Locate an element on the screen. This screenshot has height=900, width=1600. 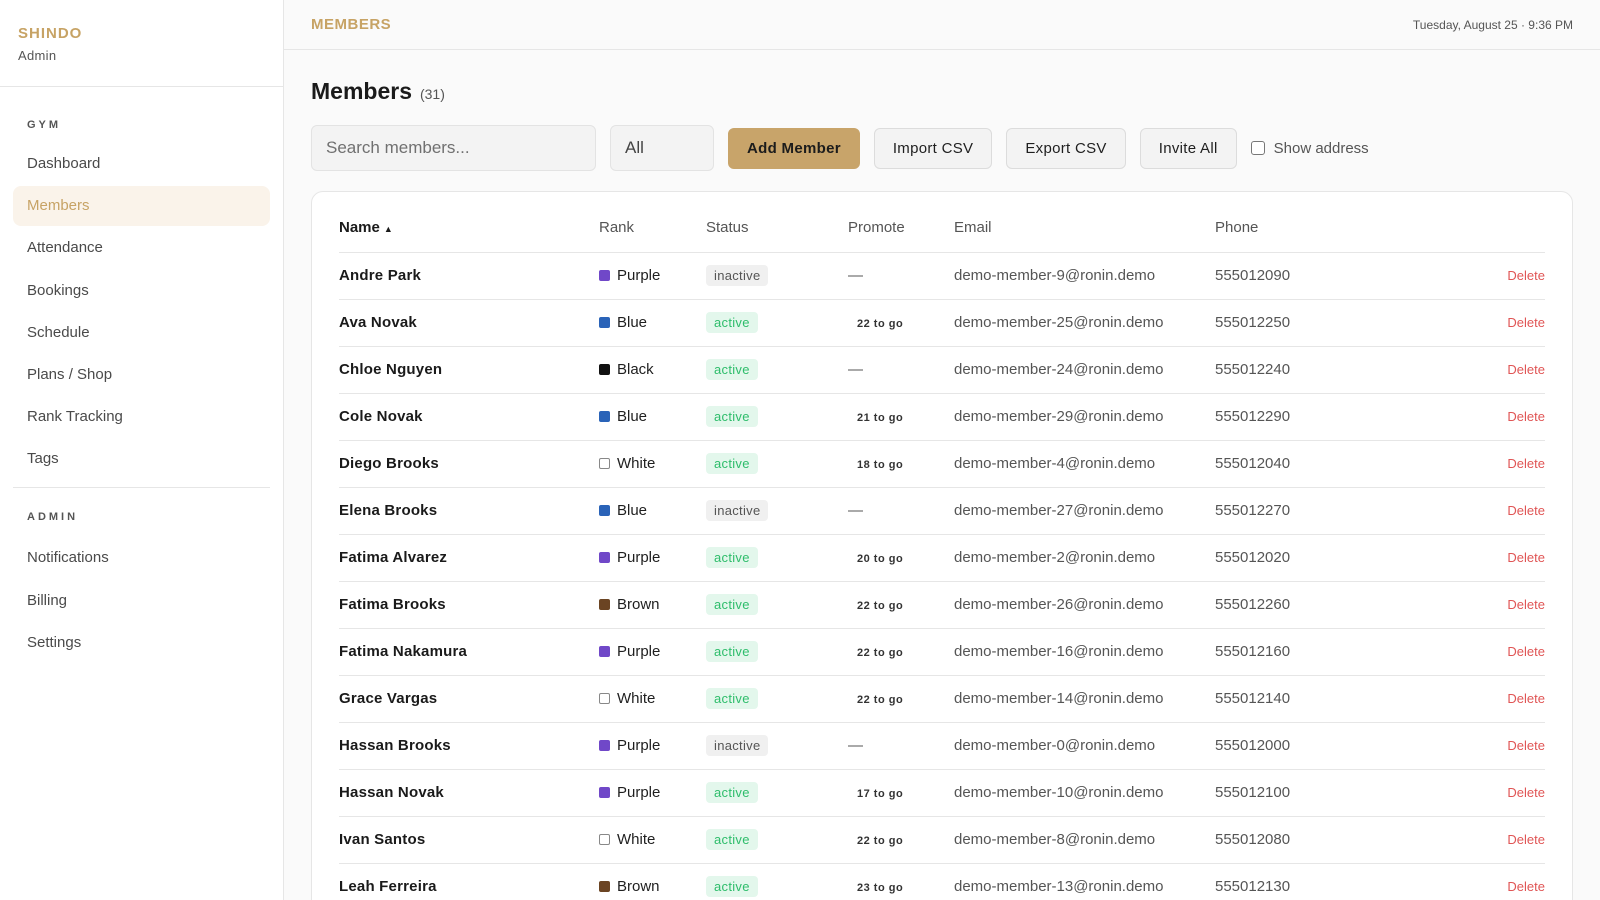
promote-value: 20 to go is located at coordinates (880, 559).